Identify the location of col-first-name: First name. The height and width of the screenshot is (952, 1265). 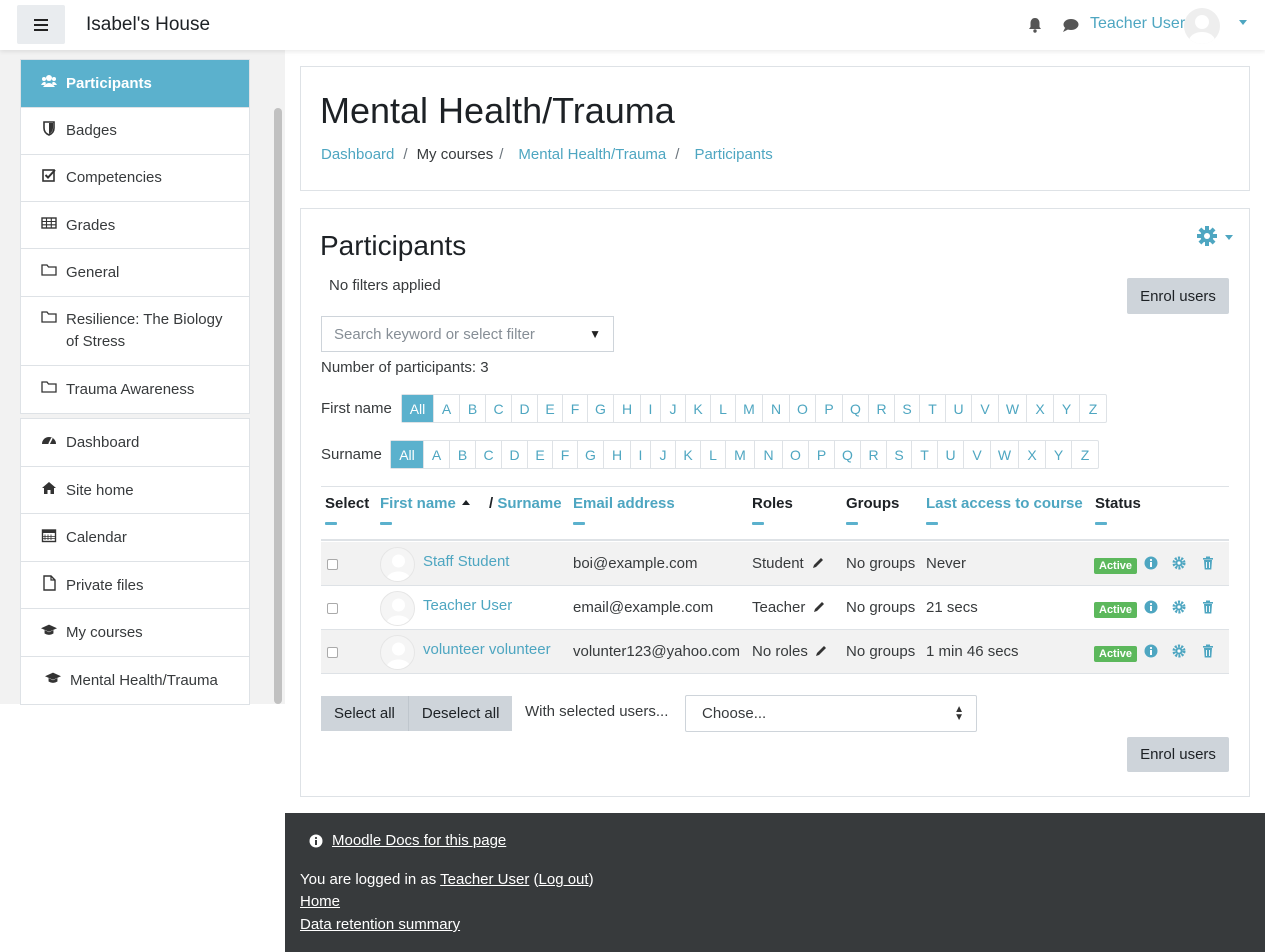
(425, 510).